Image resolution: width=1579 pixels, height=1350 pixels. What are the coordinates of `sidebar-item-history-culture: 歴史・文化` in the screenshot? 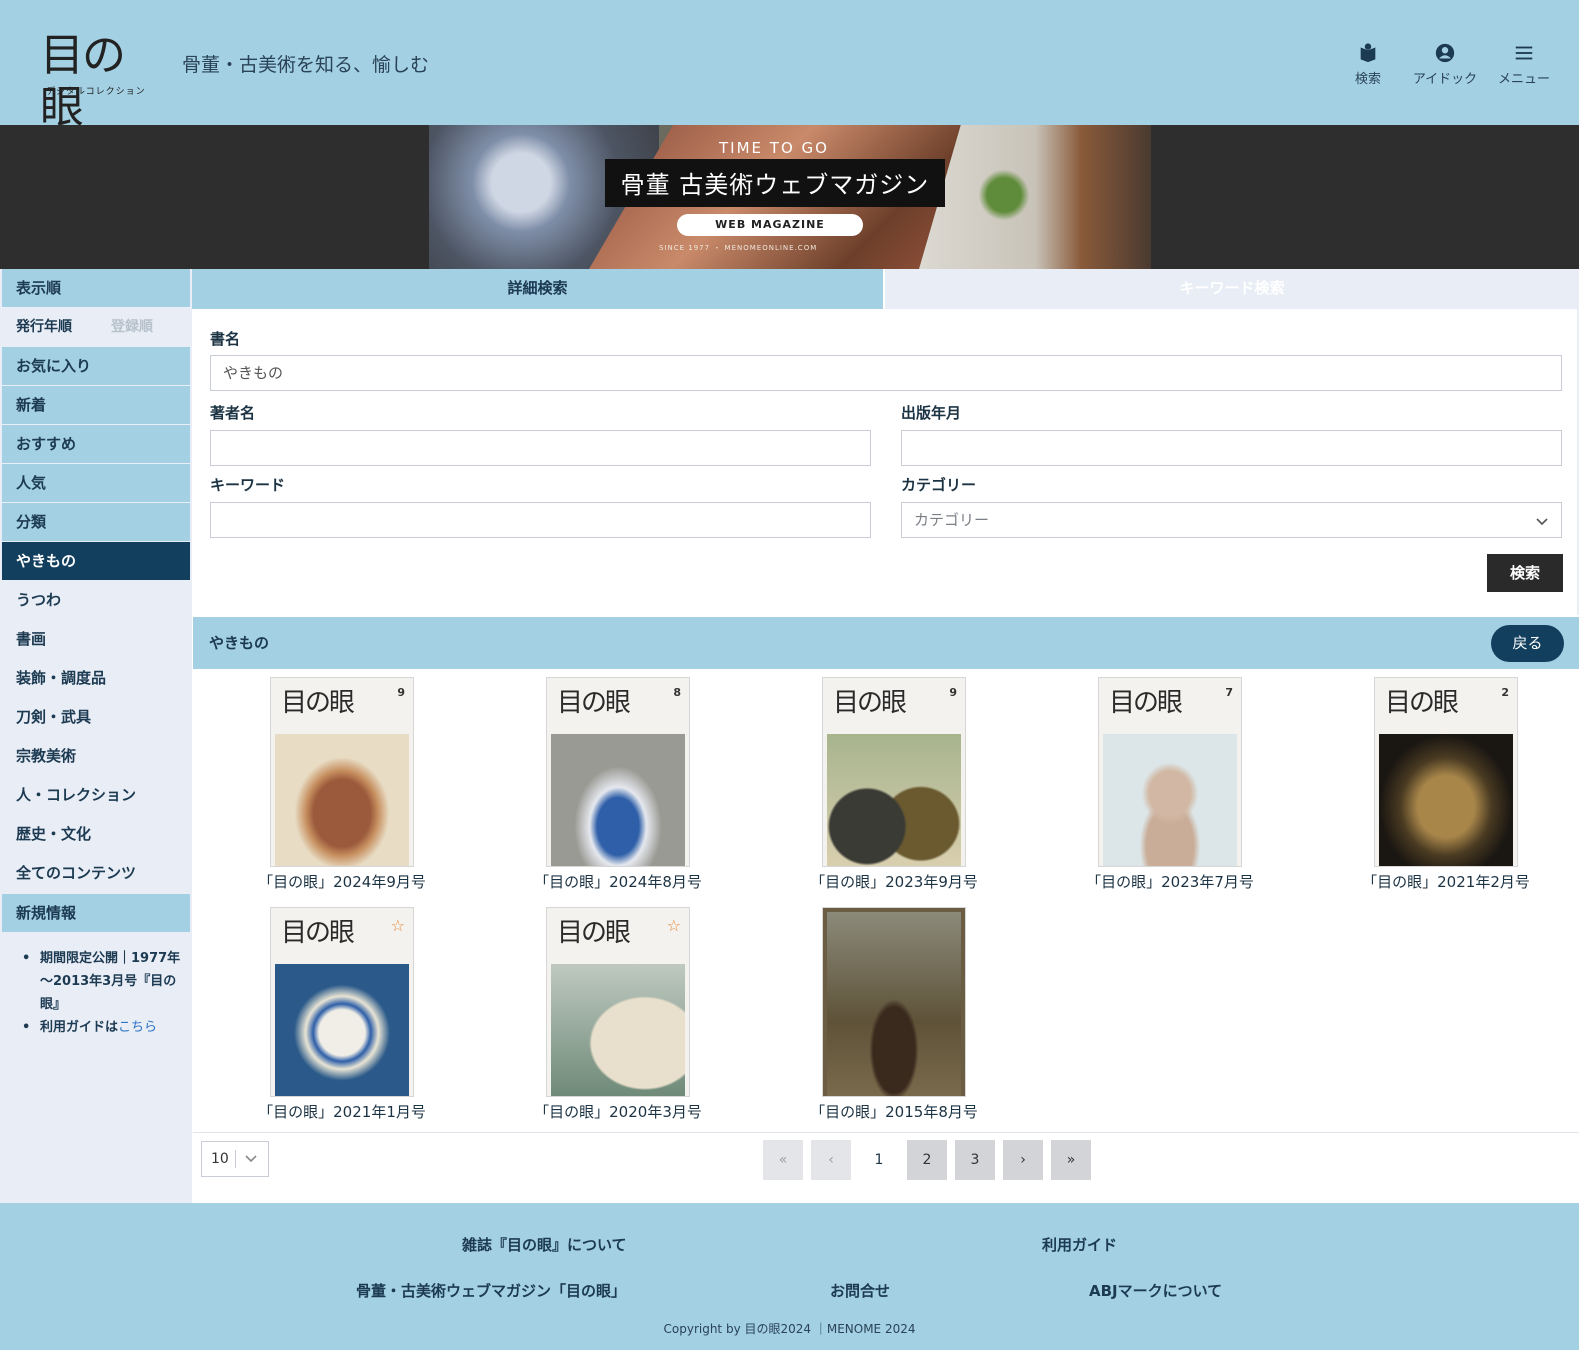 It's located at (96, 834).